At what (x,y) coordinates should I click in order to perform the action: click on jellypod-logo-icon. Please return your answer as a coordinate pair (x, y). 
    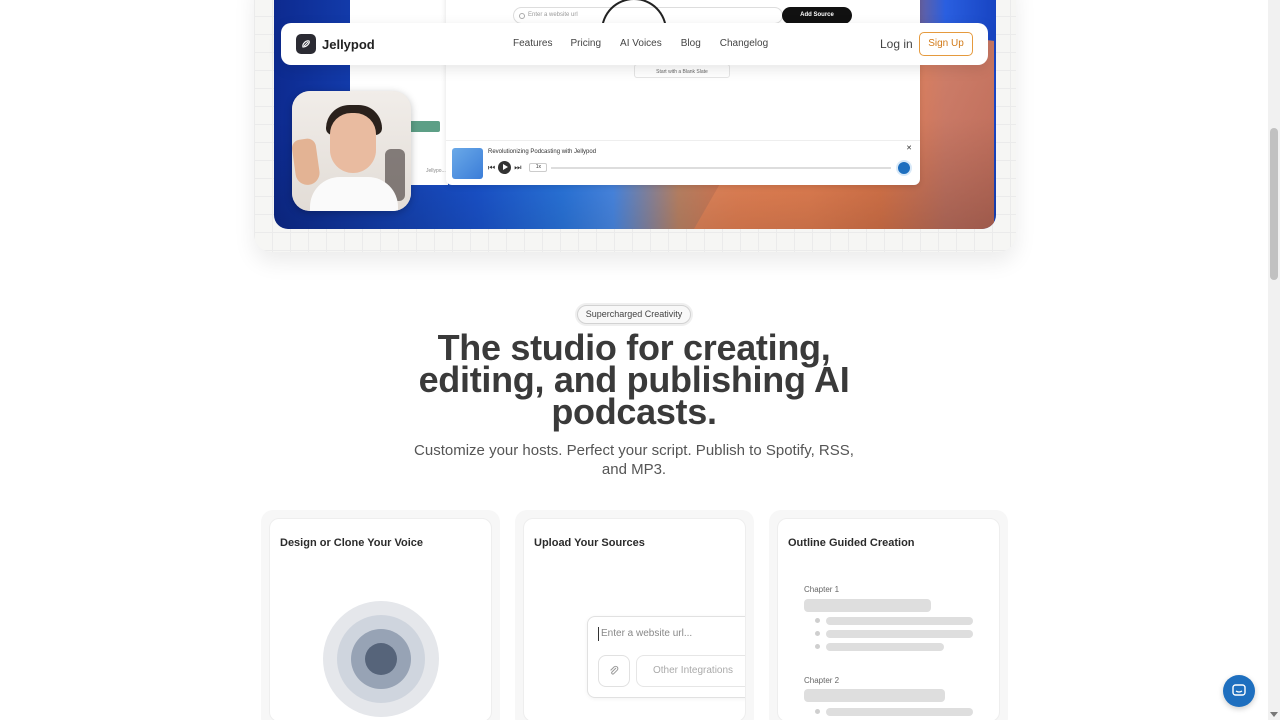
    Looking at the image, I should click on (306, 44).